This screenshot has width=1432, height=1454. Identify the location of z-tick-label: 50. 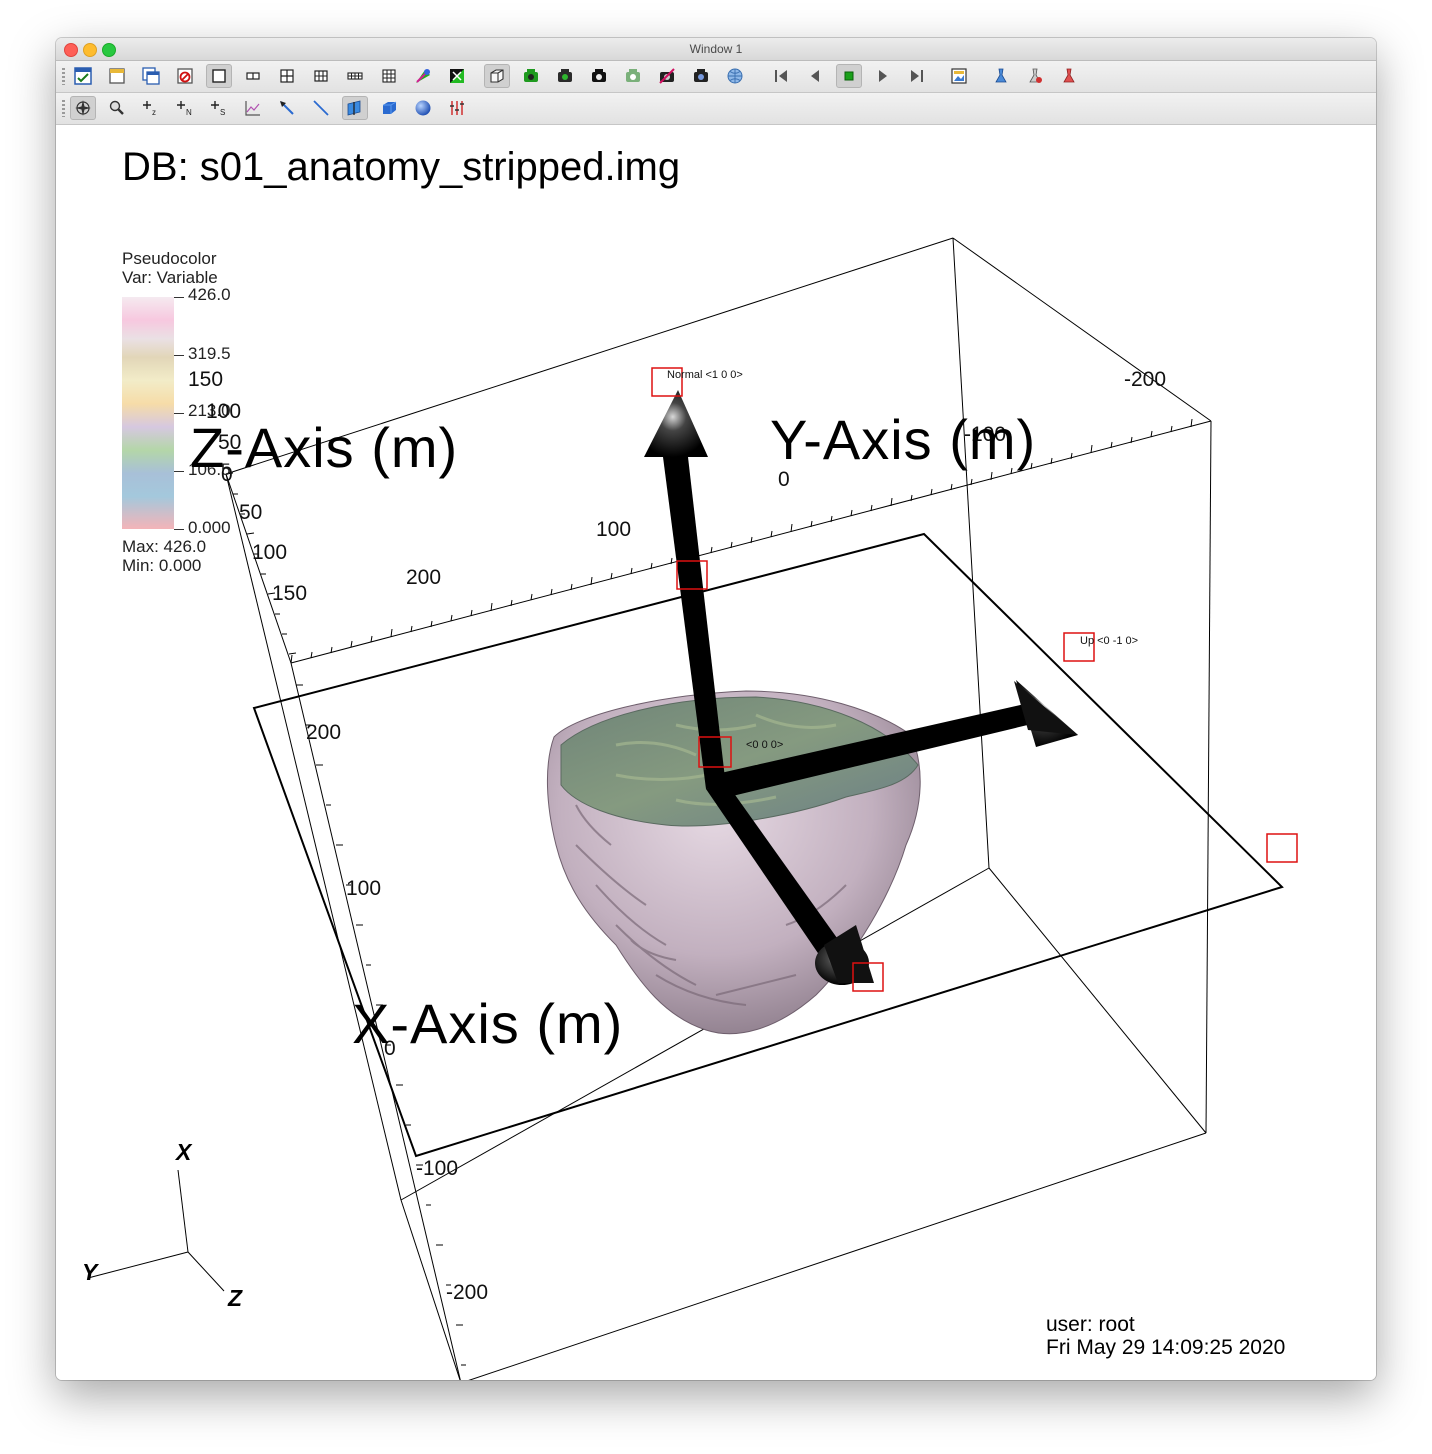
(251, 512).